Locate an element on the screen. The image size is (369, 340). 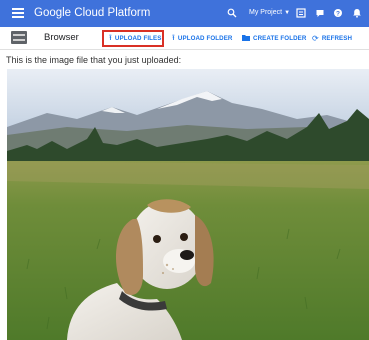
refresh-icon: ⟳ is located at coordinates (315, 38).